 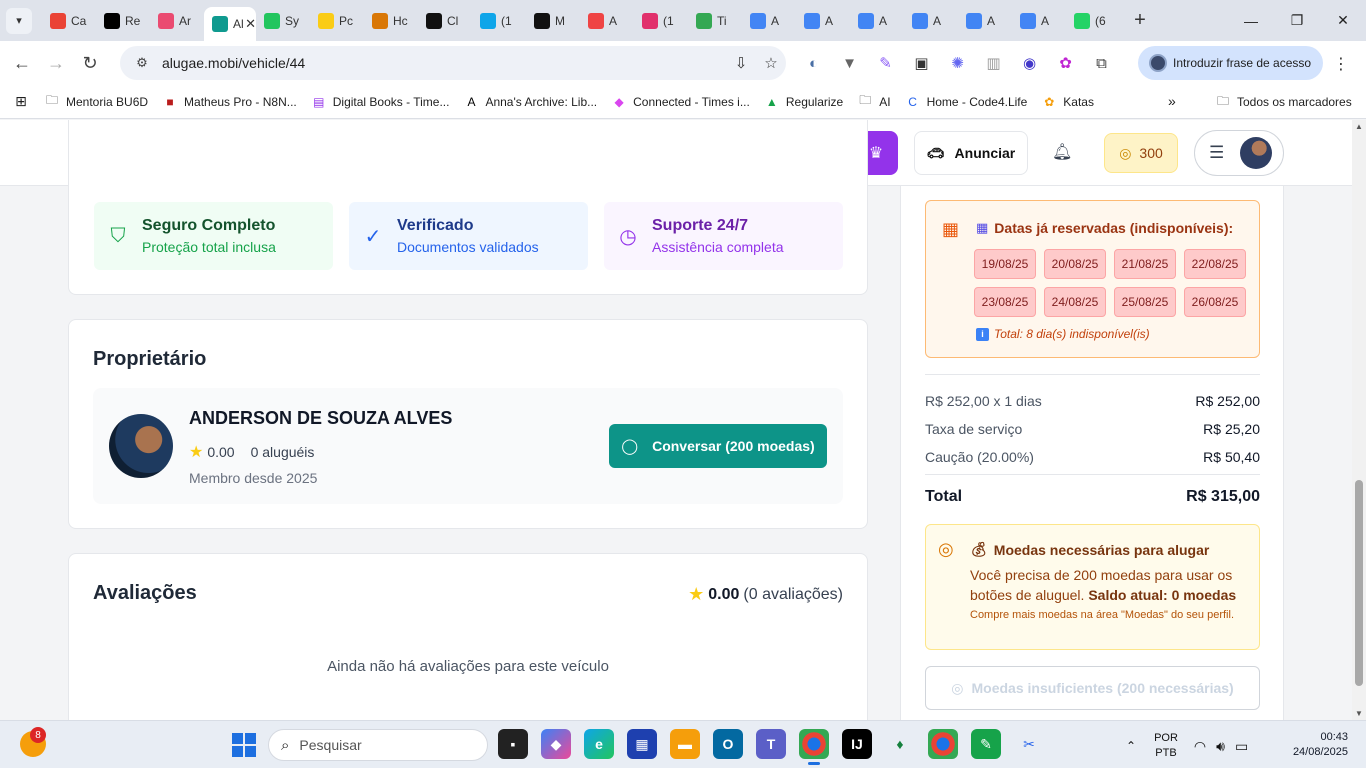 I want to click on notifications-bell-icon: 🔔︎, so click(x=1062, y=152).